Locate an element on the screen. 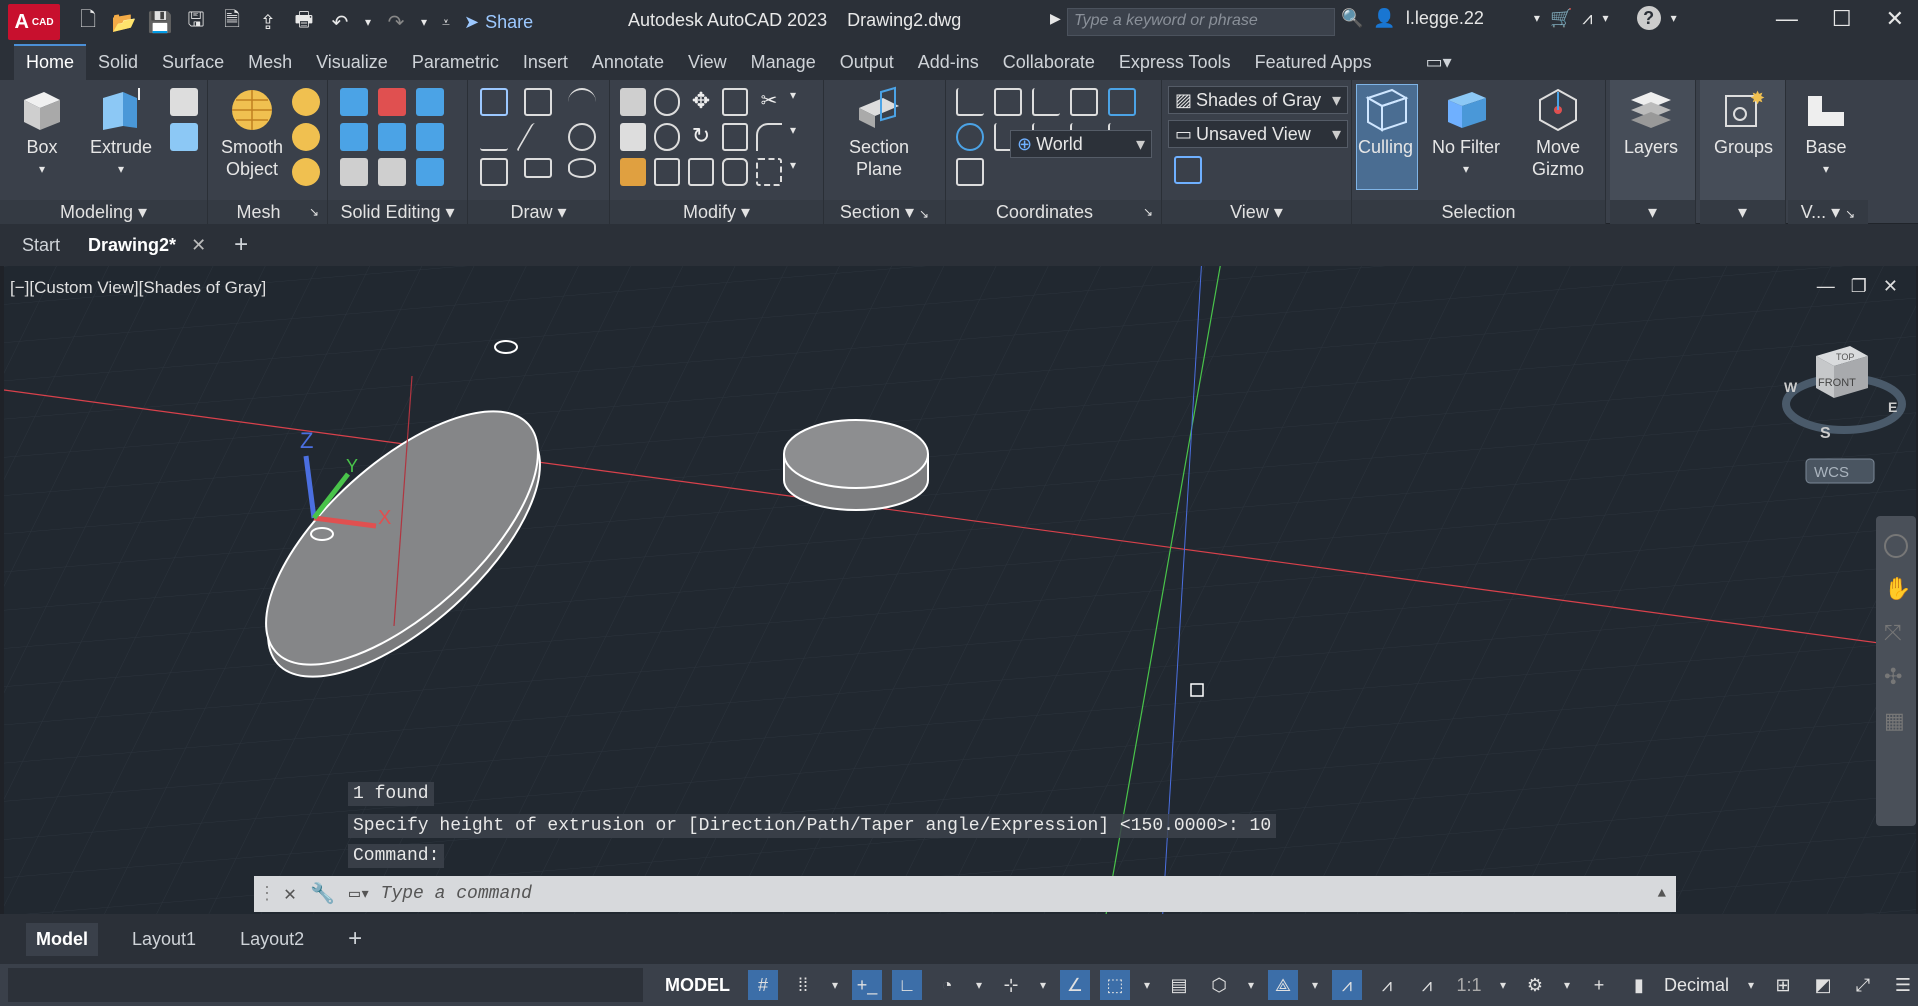 This screenshot has height=1006, width=1918. share-button: ➤ Share is located at coordinates (498, 22).